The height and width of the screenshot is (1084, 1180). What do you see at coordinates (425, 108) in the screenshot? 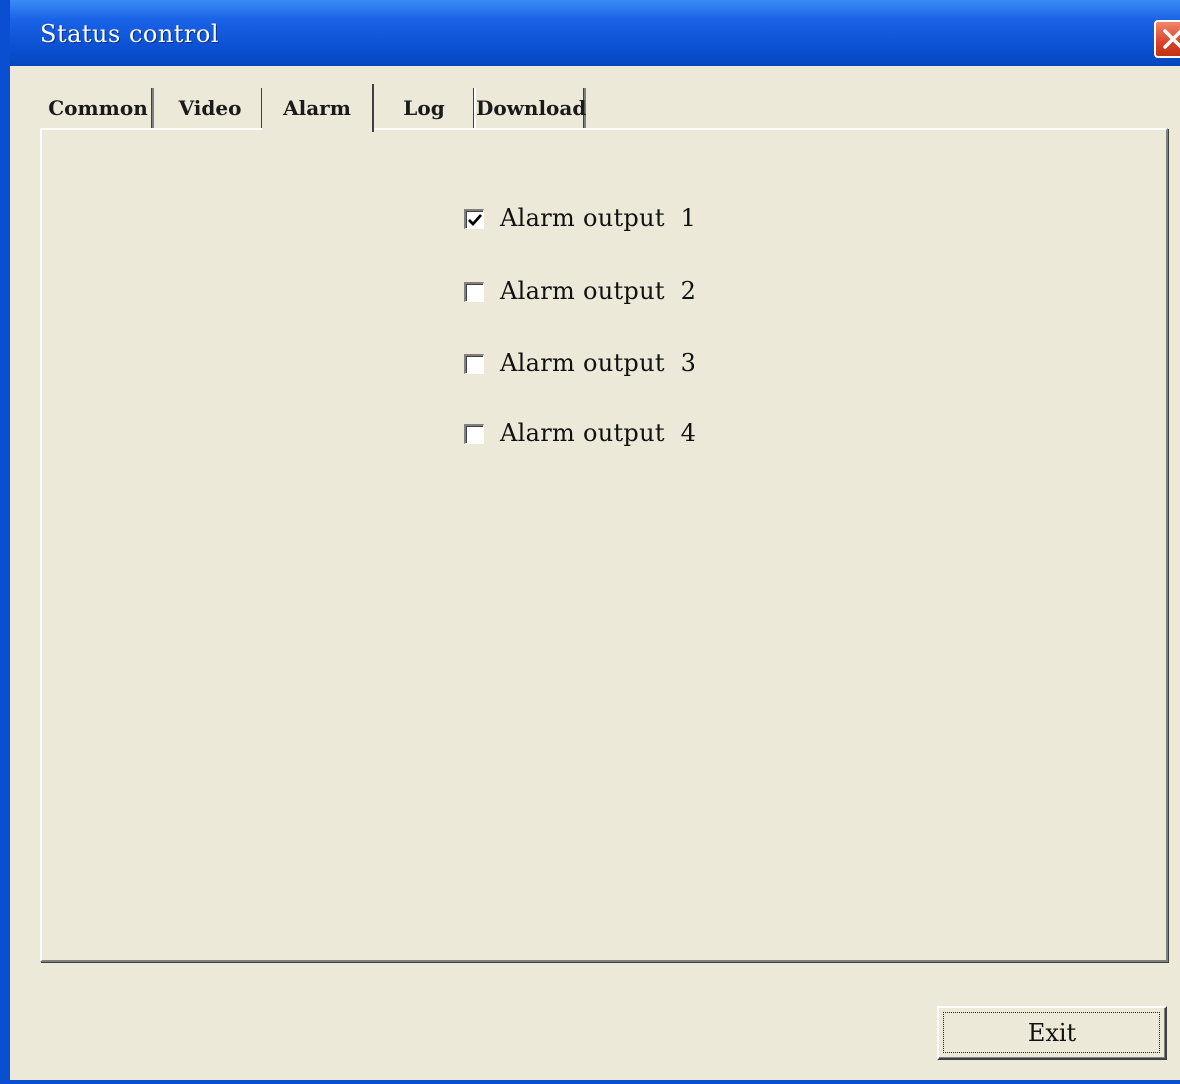
I see `tab-log: Log` at bounding box center [425, 108].